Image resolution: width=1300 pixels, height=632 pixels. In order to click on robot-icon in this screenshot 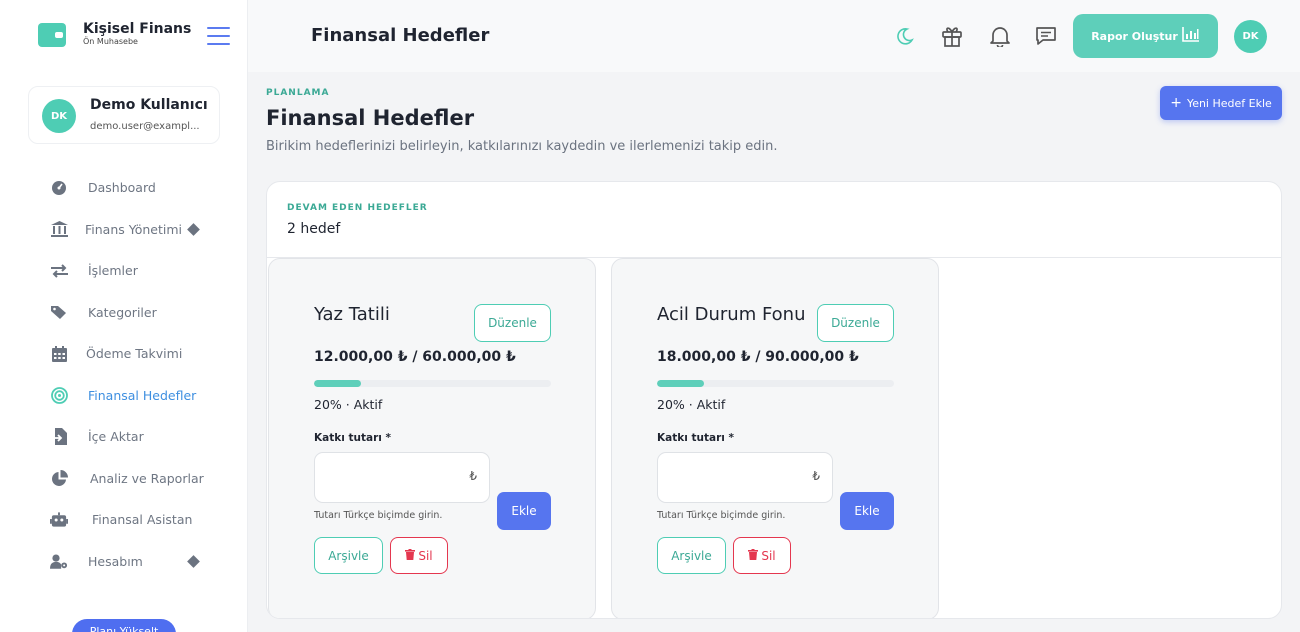, I will do `click(59, 520)`.